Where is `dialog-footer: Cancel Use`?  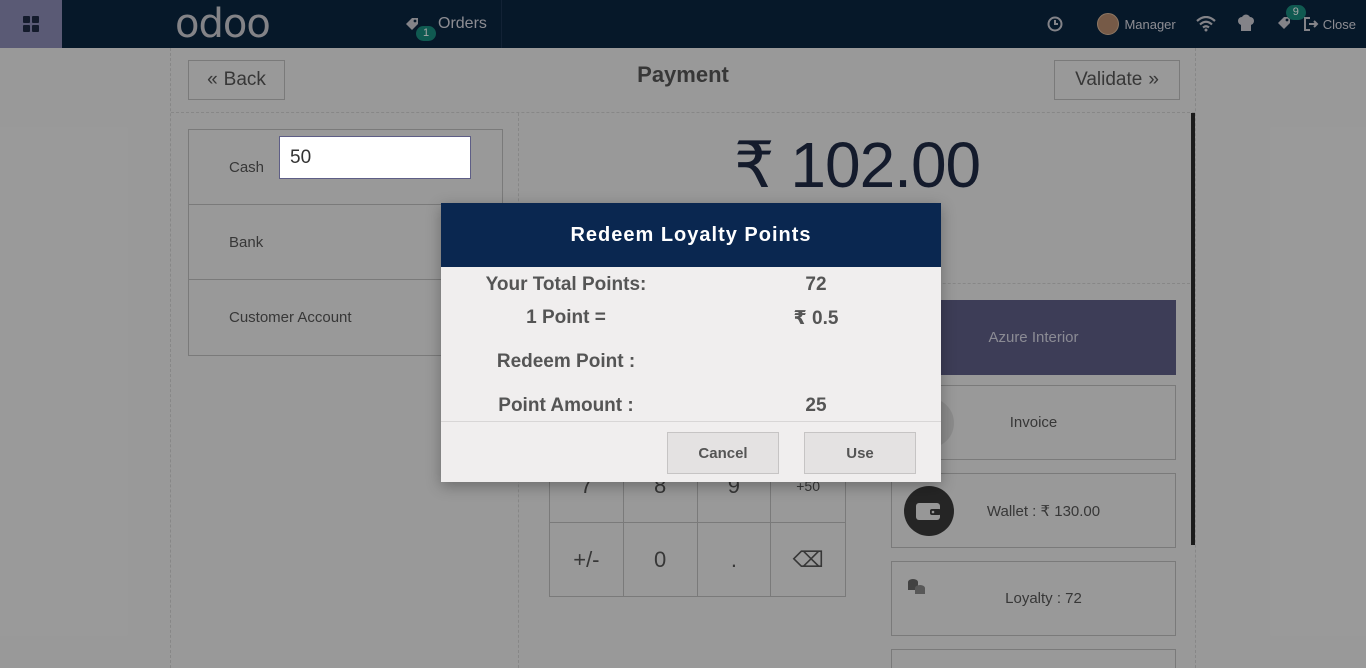
dialog-footer: Cancel Use is located at coordinates (691, 452).